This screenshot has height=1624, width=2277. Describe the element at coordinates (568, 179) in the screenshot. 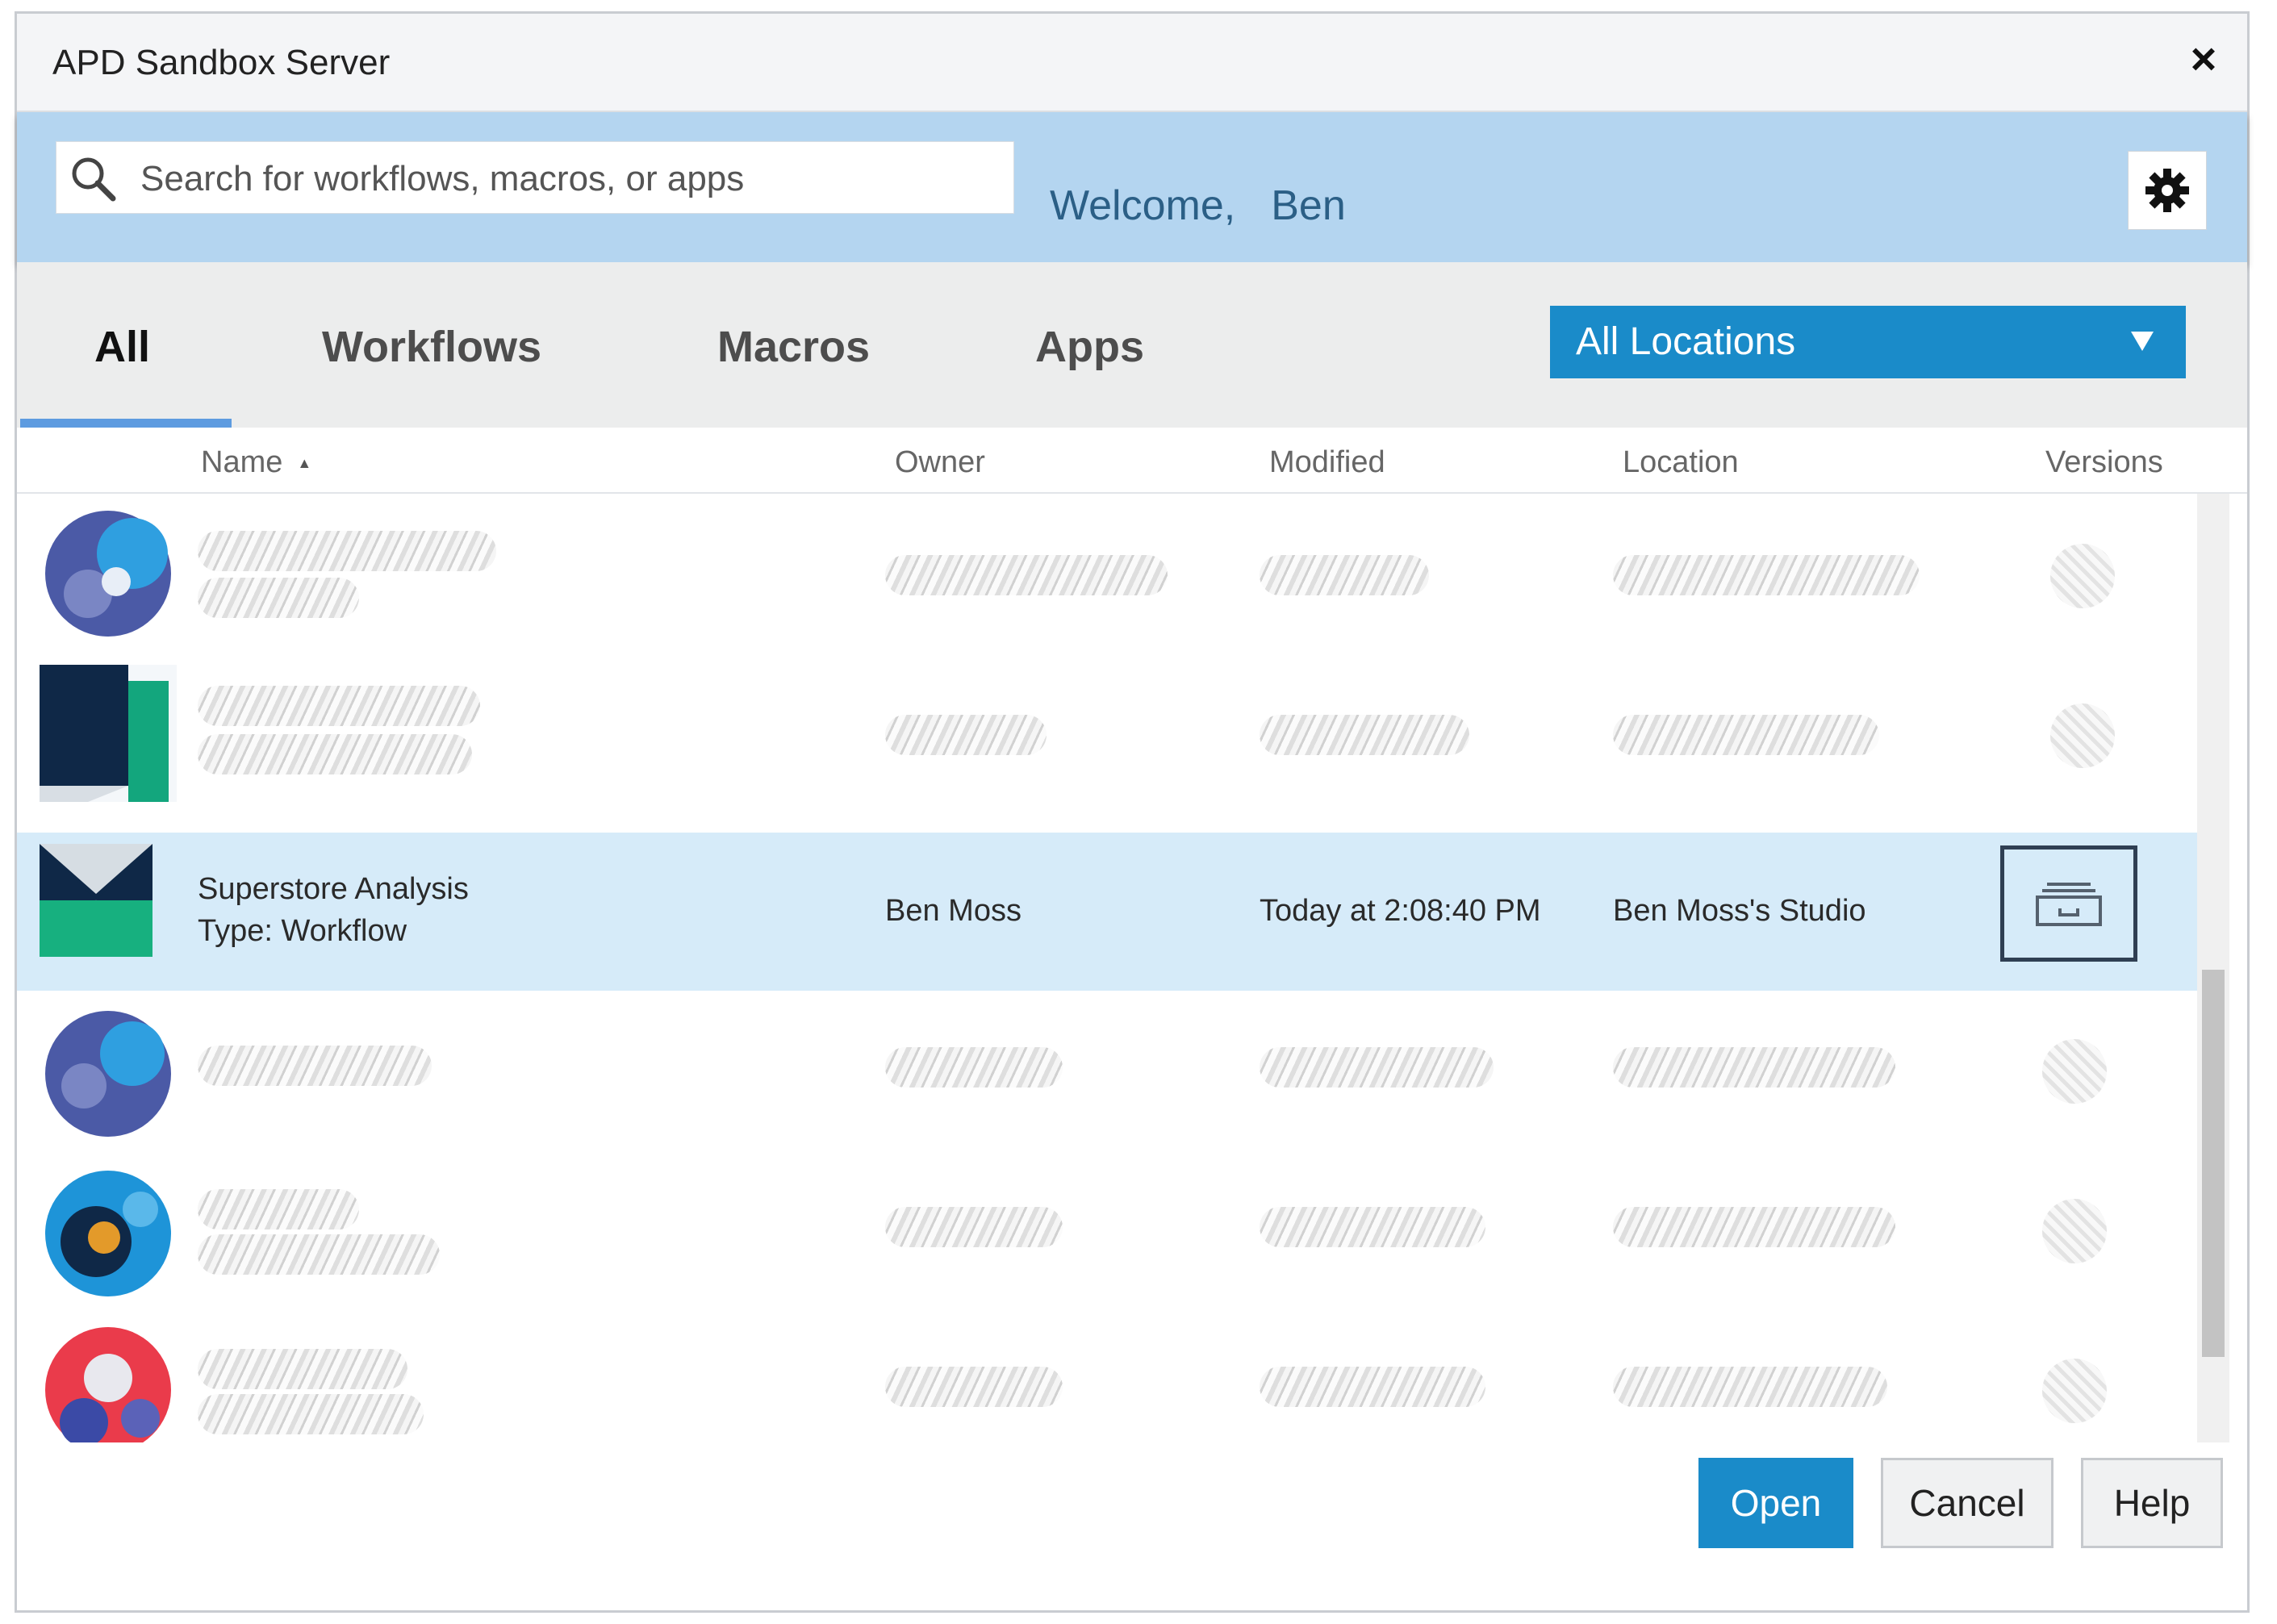

I see `search-input` at that location.